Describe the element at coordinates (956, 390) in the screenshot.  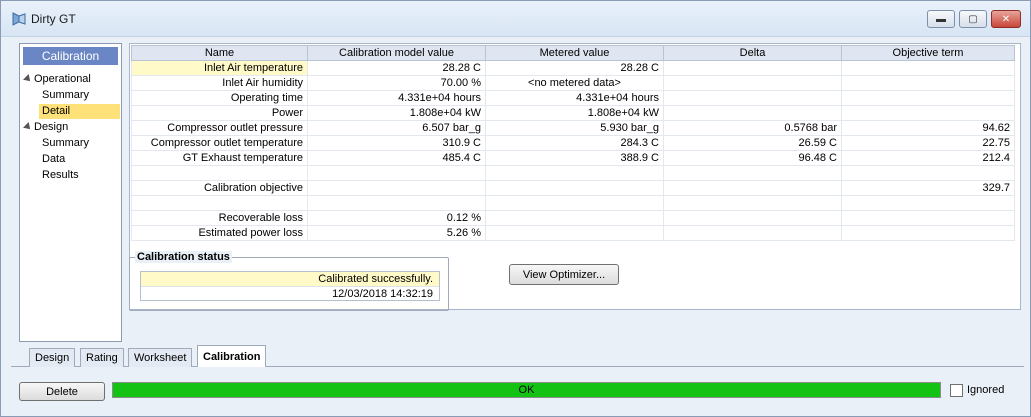
I see `ignored-checkbox` at that location.